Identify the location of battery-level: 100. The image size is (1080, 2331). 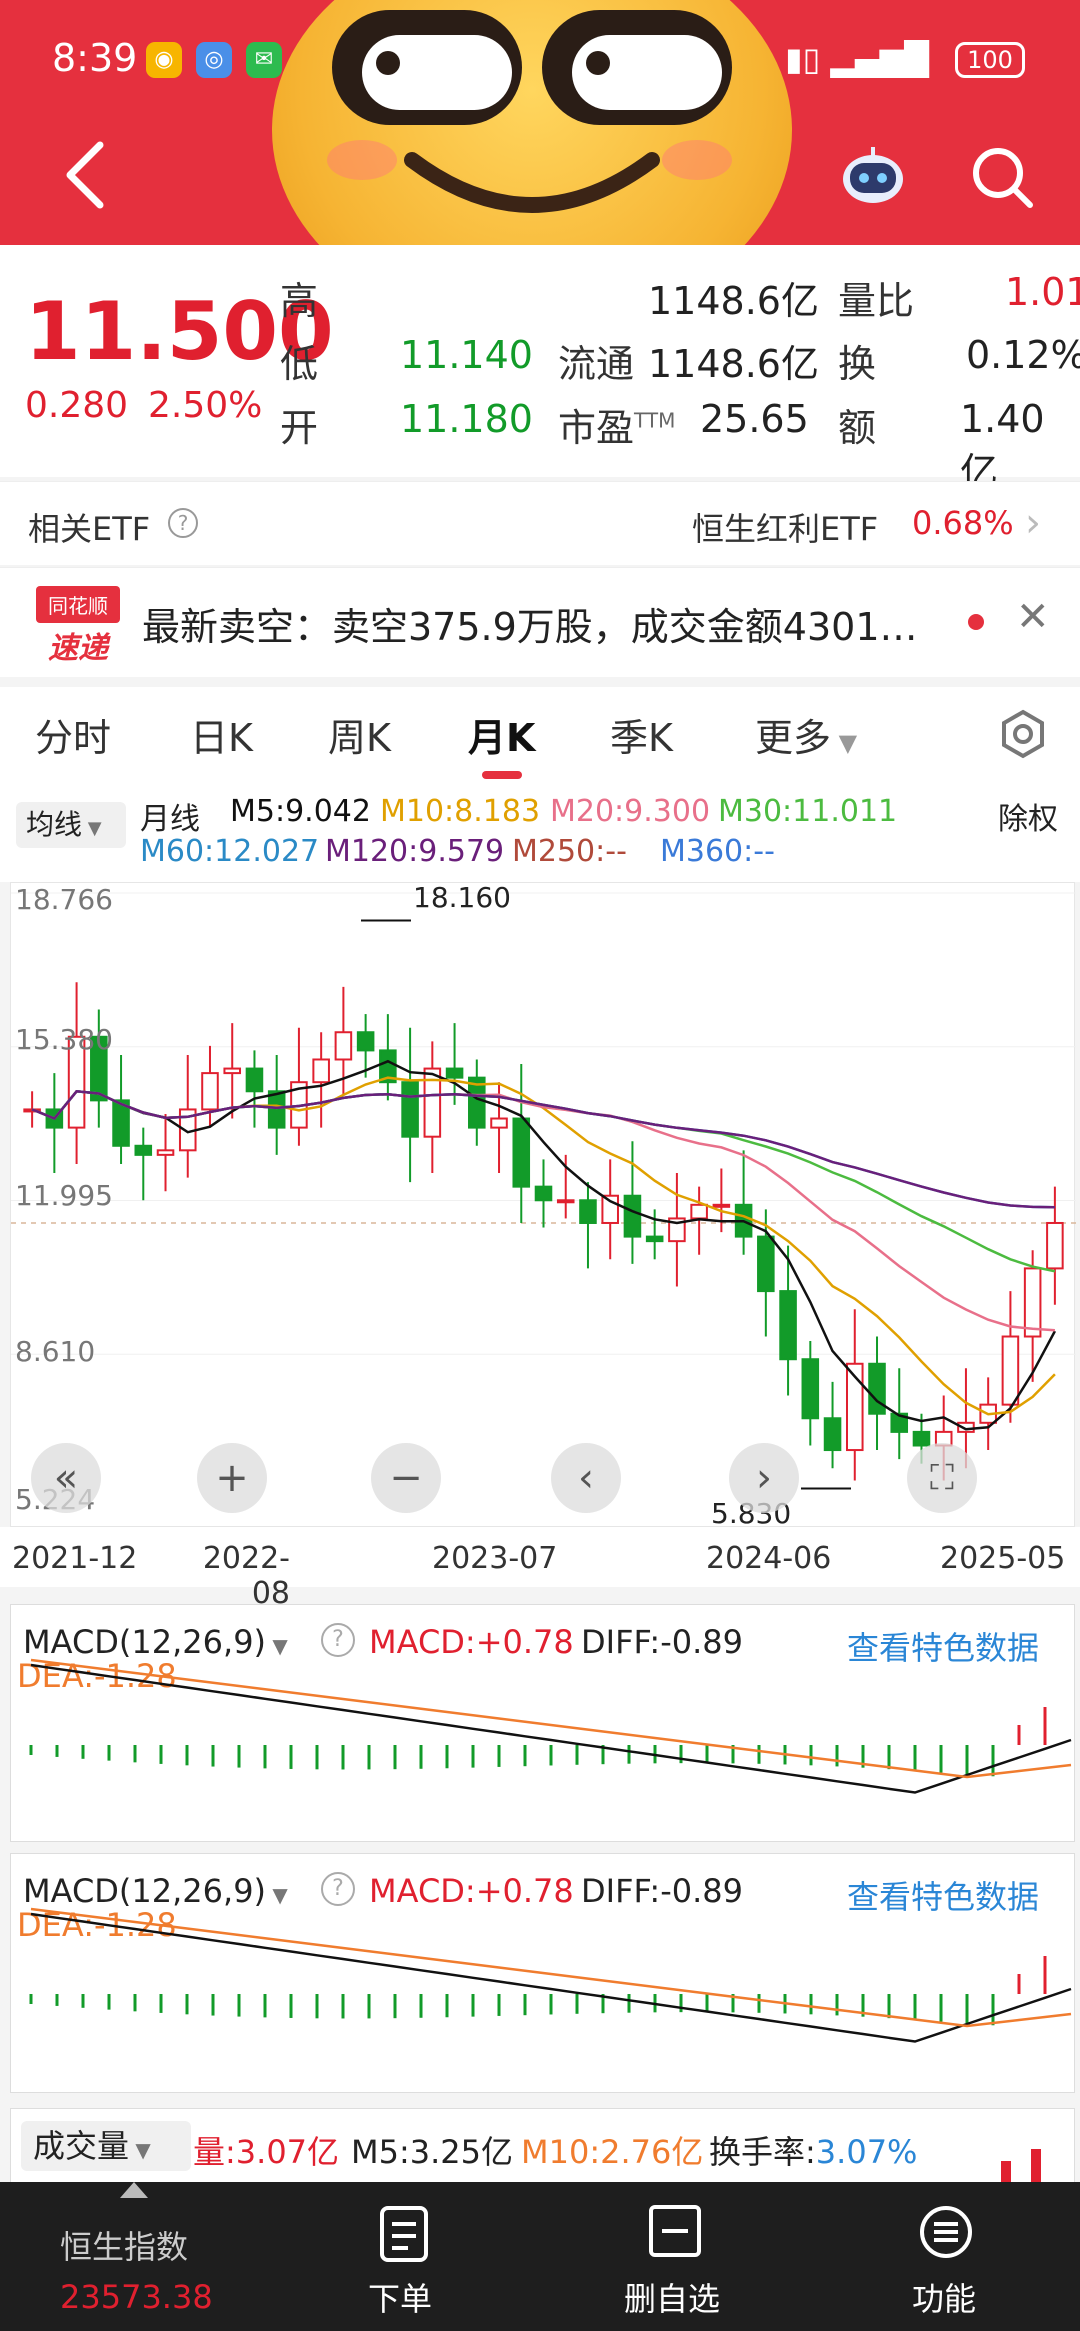
(990, 60).